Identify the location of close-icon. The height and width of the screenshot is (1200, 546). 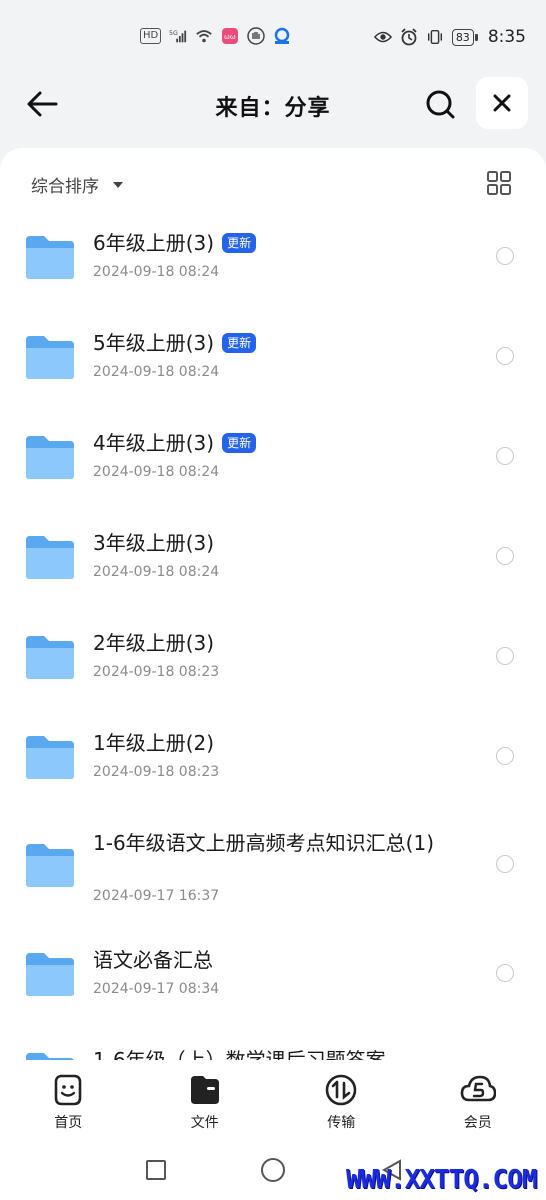
(502, 103).